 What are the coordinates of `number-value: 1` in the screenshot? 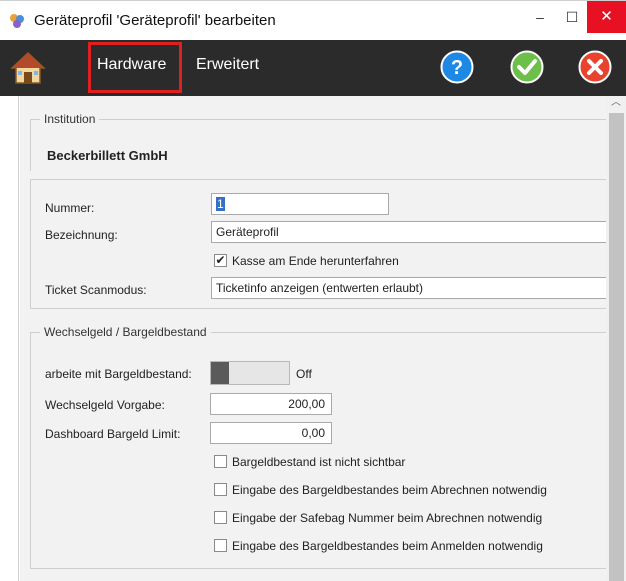 It's located at (220, 204).